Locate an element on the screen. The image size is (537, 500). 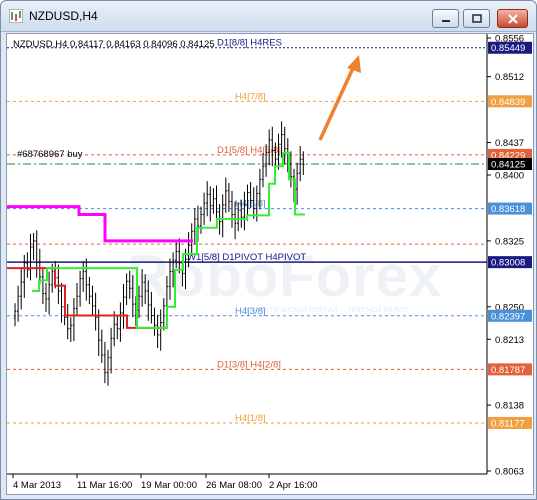
watermark-subtitle: АНАЛИТИЧЕСКИЙ ПОРТАЛ — ПРОГНОЗ ВАЛЮТ is located at coordinates (327, 309).